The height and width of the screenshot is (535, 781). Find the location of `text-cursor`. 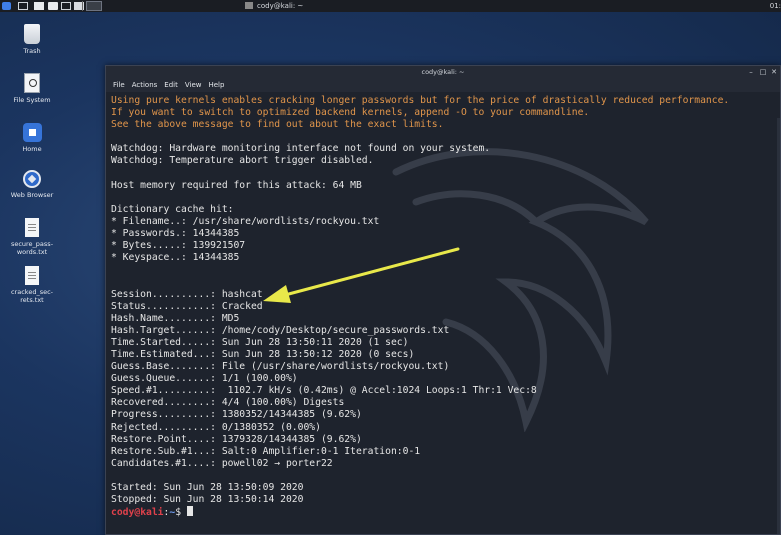

text-cursor is located at coordinates (189, 511).